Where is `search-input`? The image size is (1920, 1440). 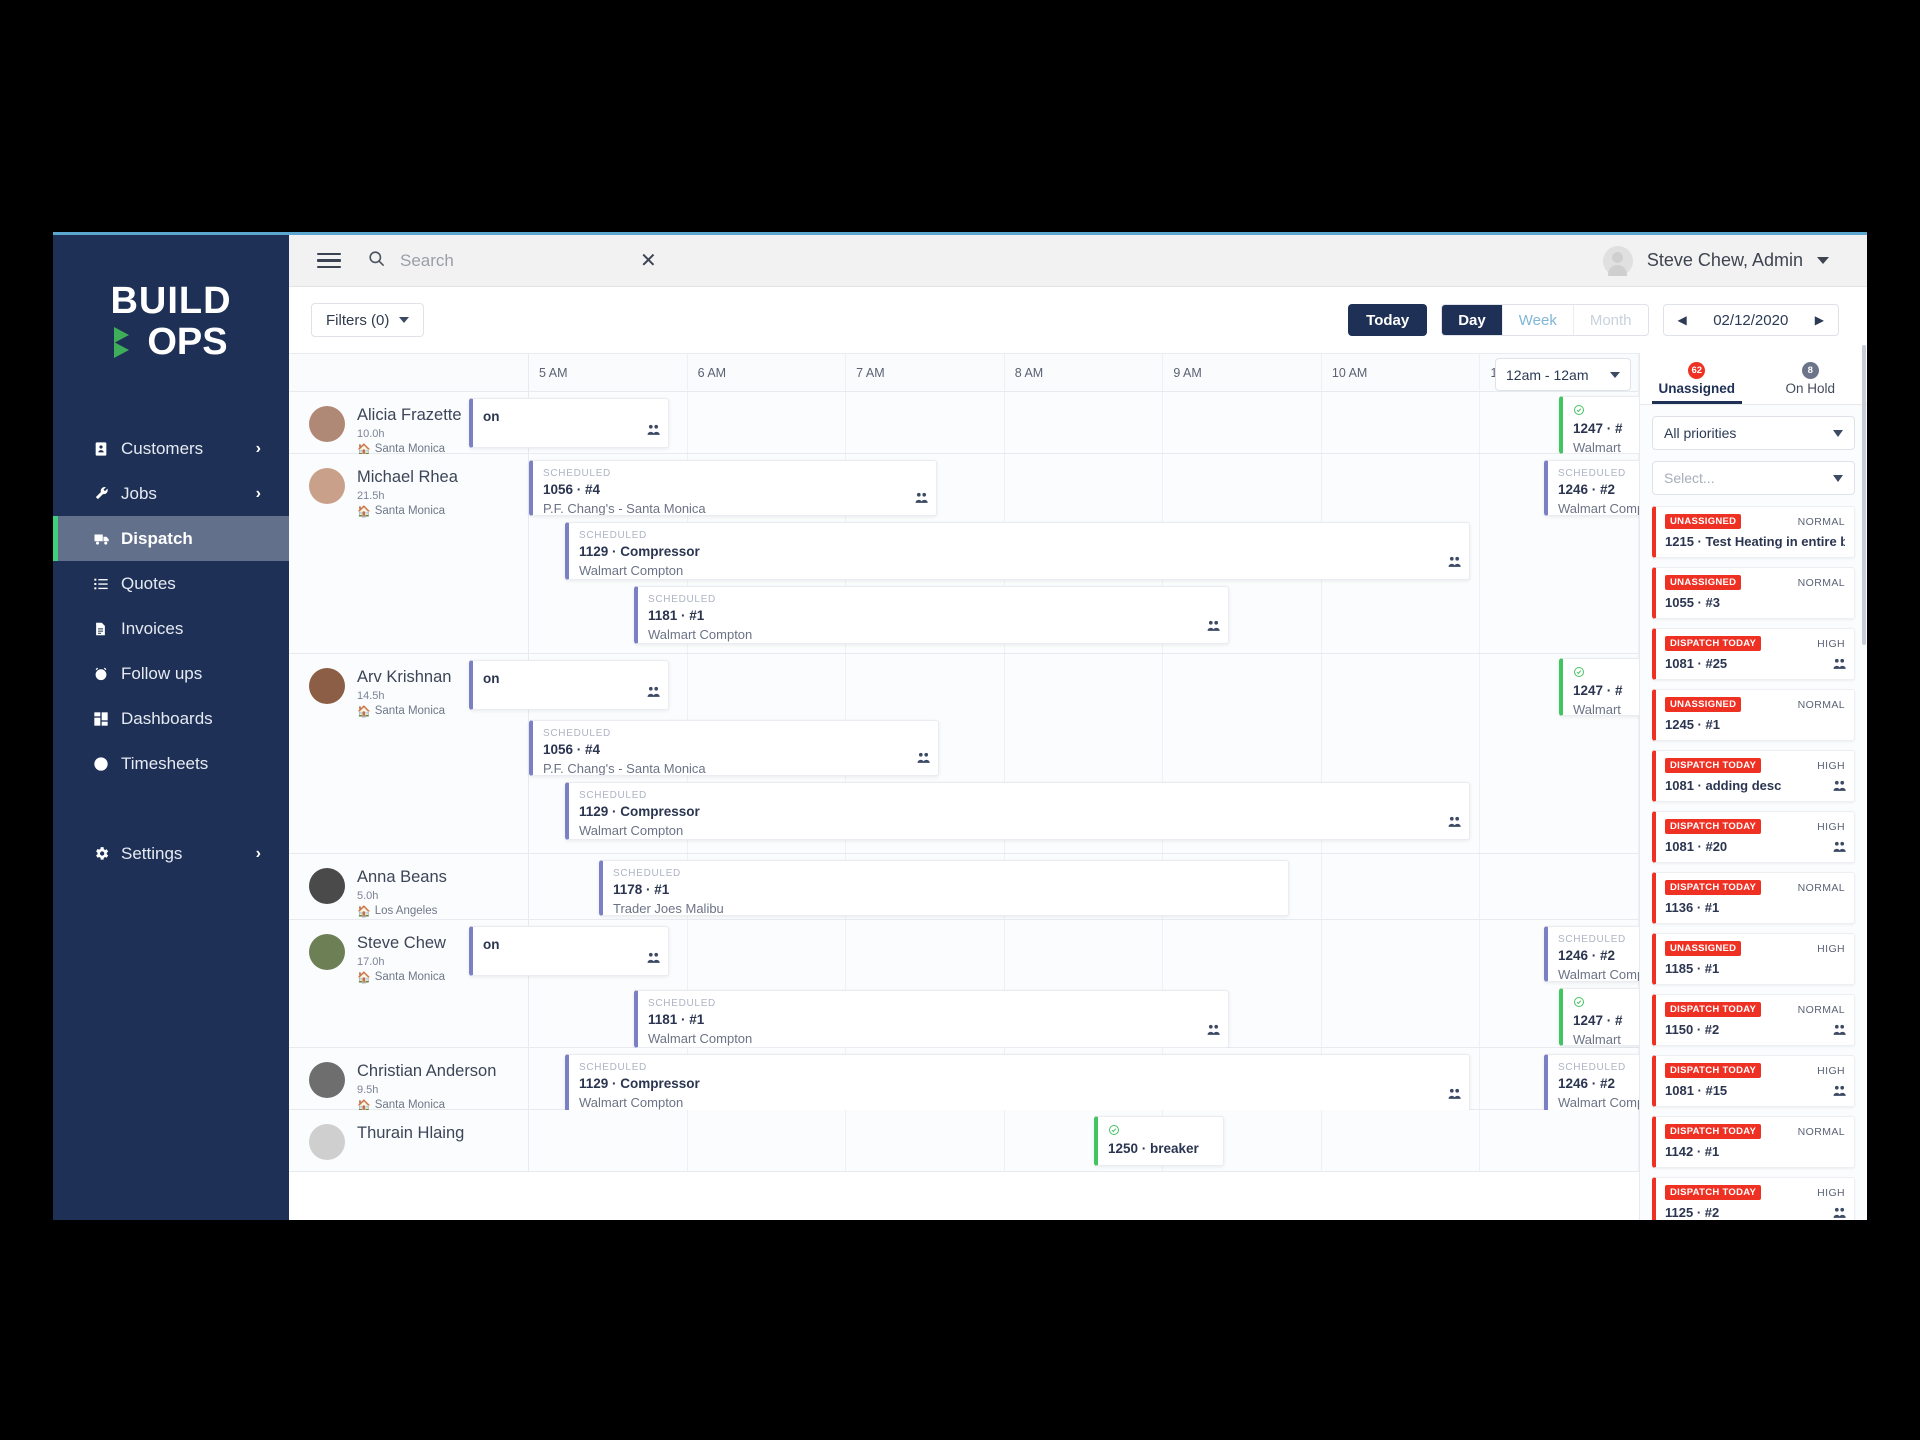 search-input is located at coordinates (505, 260).